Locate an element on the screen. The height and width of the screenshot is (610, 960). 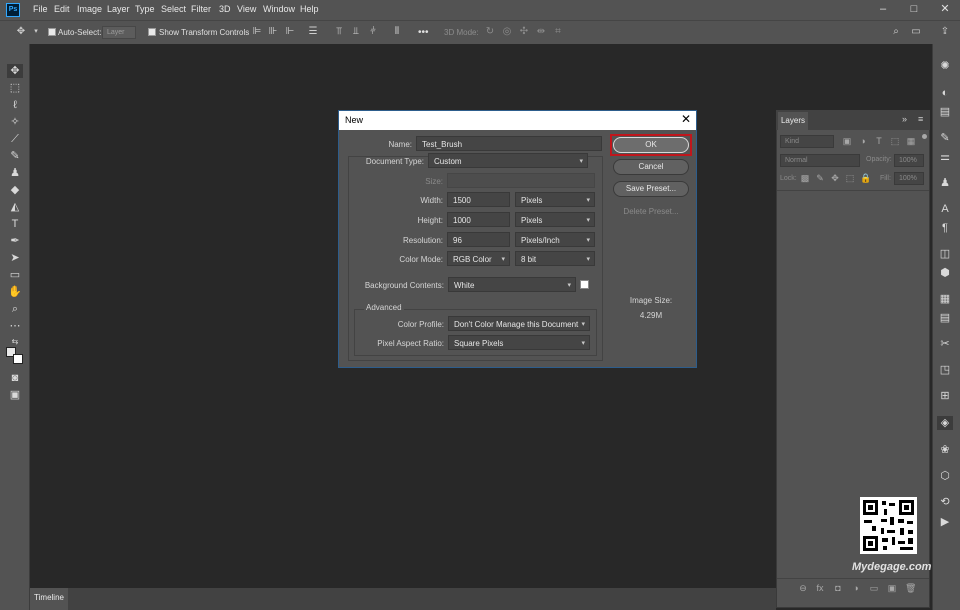
3d-panel-icon: ⬡ is located at coordinates (945, 476).